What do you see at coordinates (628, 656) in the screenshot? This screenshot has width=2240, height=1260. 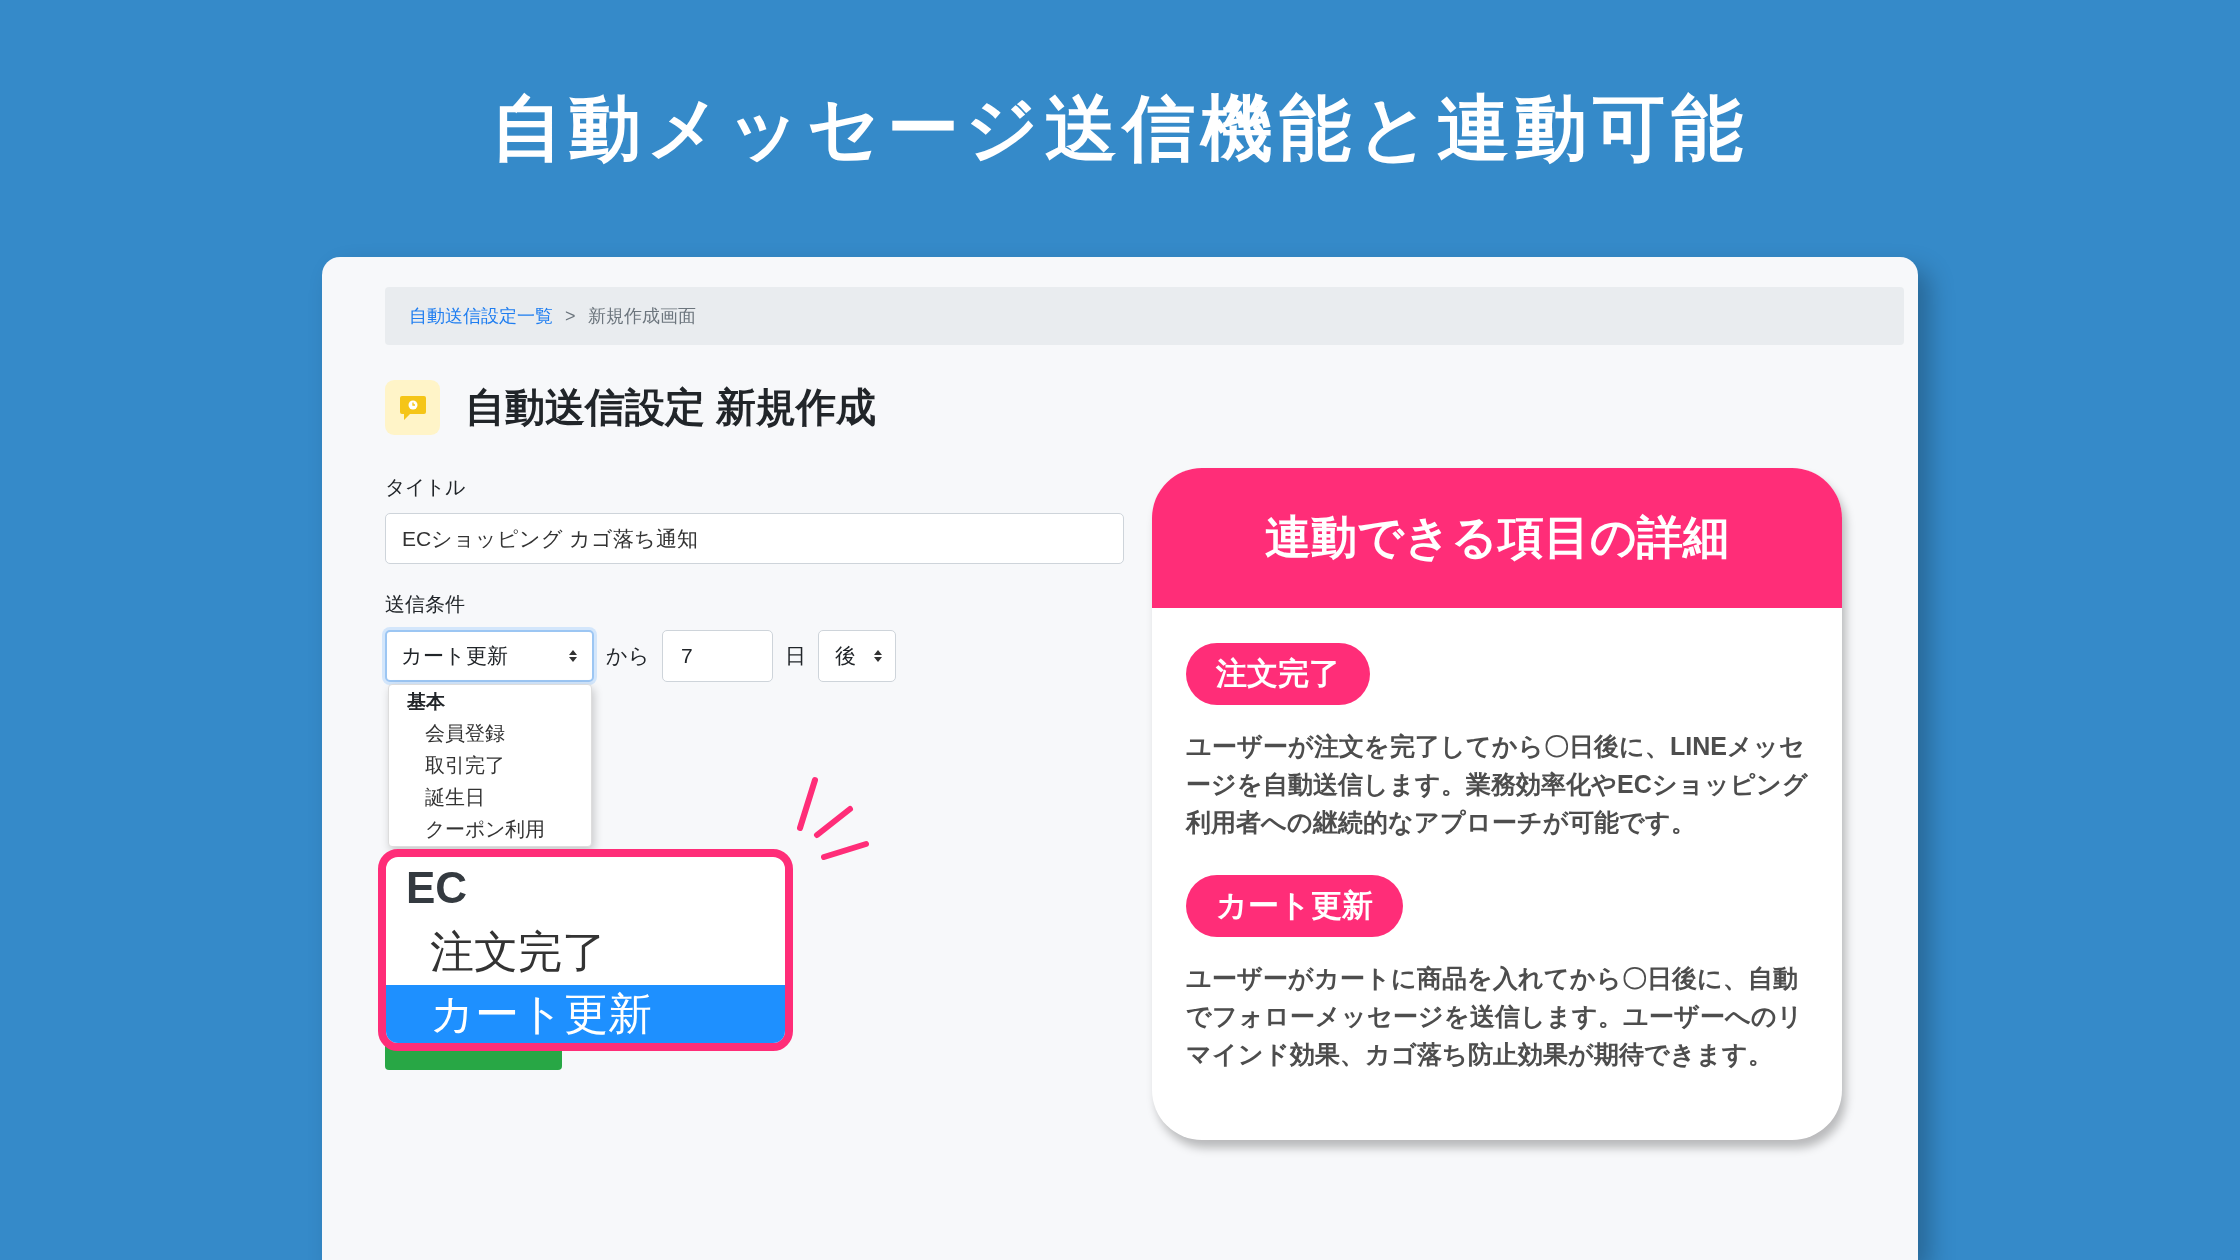 I see `from-label: から` at bounding box center [628, 656].